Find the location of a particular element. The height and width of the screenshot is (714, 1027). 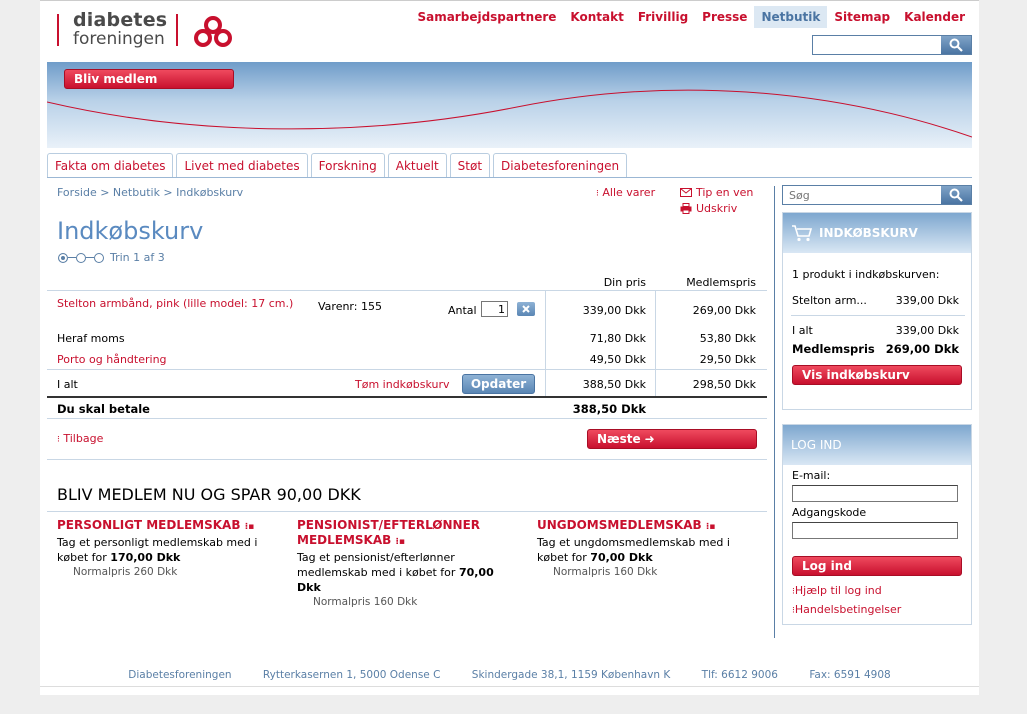

logo: diabetes foreningen is located at coordinates (120, 30).